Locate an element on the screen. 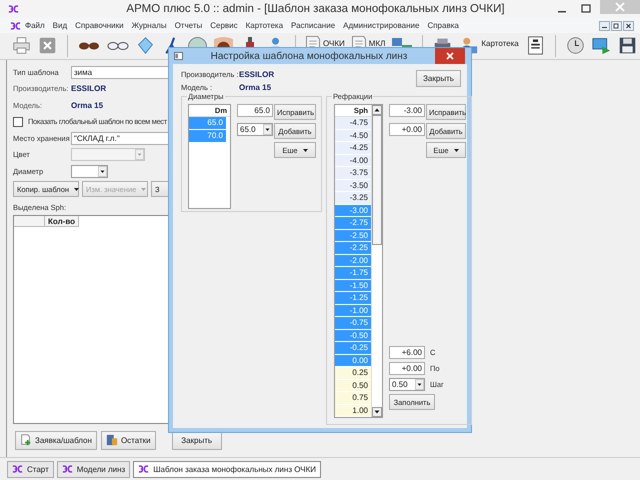  sph-list-item: 0.25 is located at coordinates (353, 373).